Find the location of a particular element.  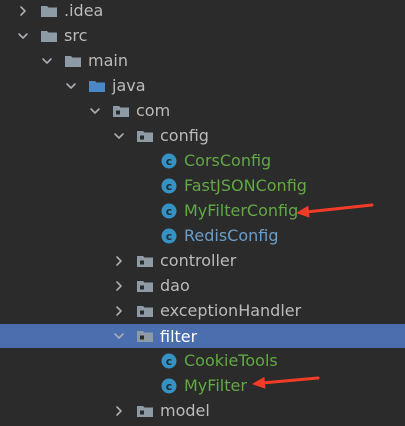

tree-row-model: model is located at coordinates (202, 410).